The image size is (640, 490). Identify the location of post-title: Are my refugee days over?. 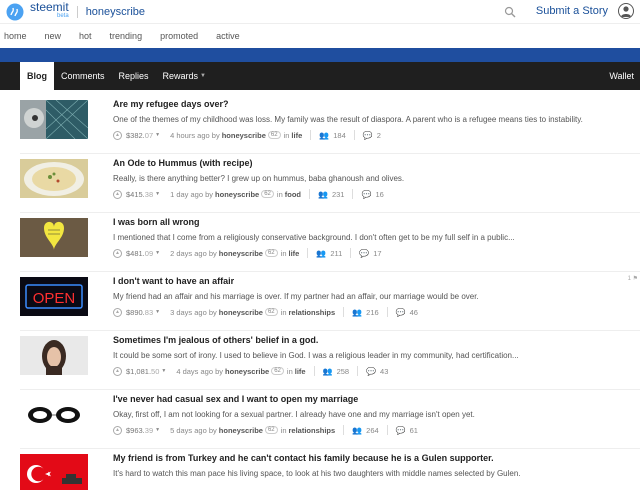
(376, 102).